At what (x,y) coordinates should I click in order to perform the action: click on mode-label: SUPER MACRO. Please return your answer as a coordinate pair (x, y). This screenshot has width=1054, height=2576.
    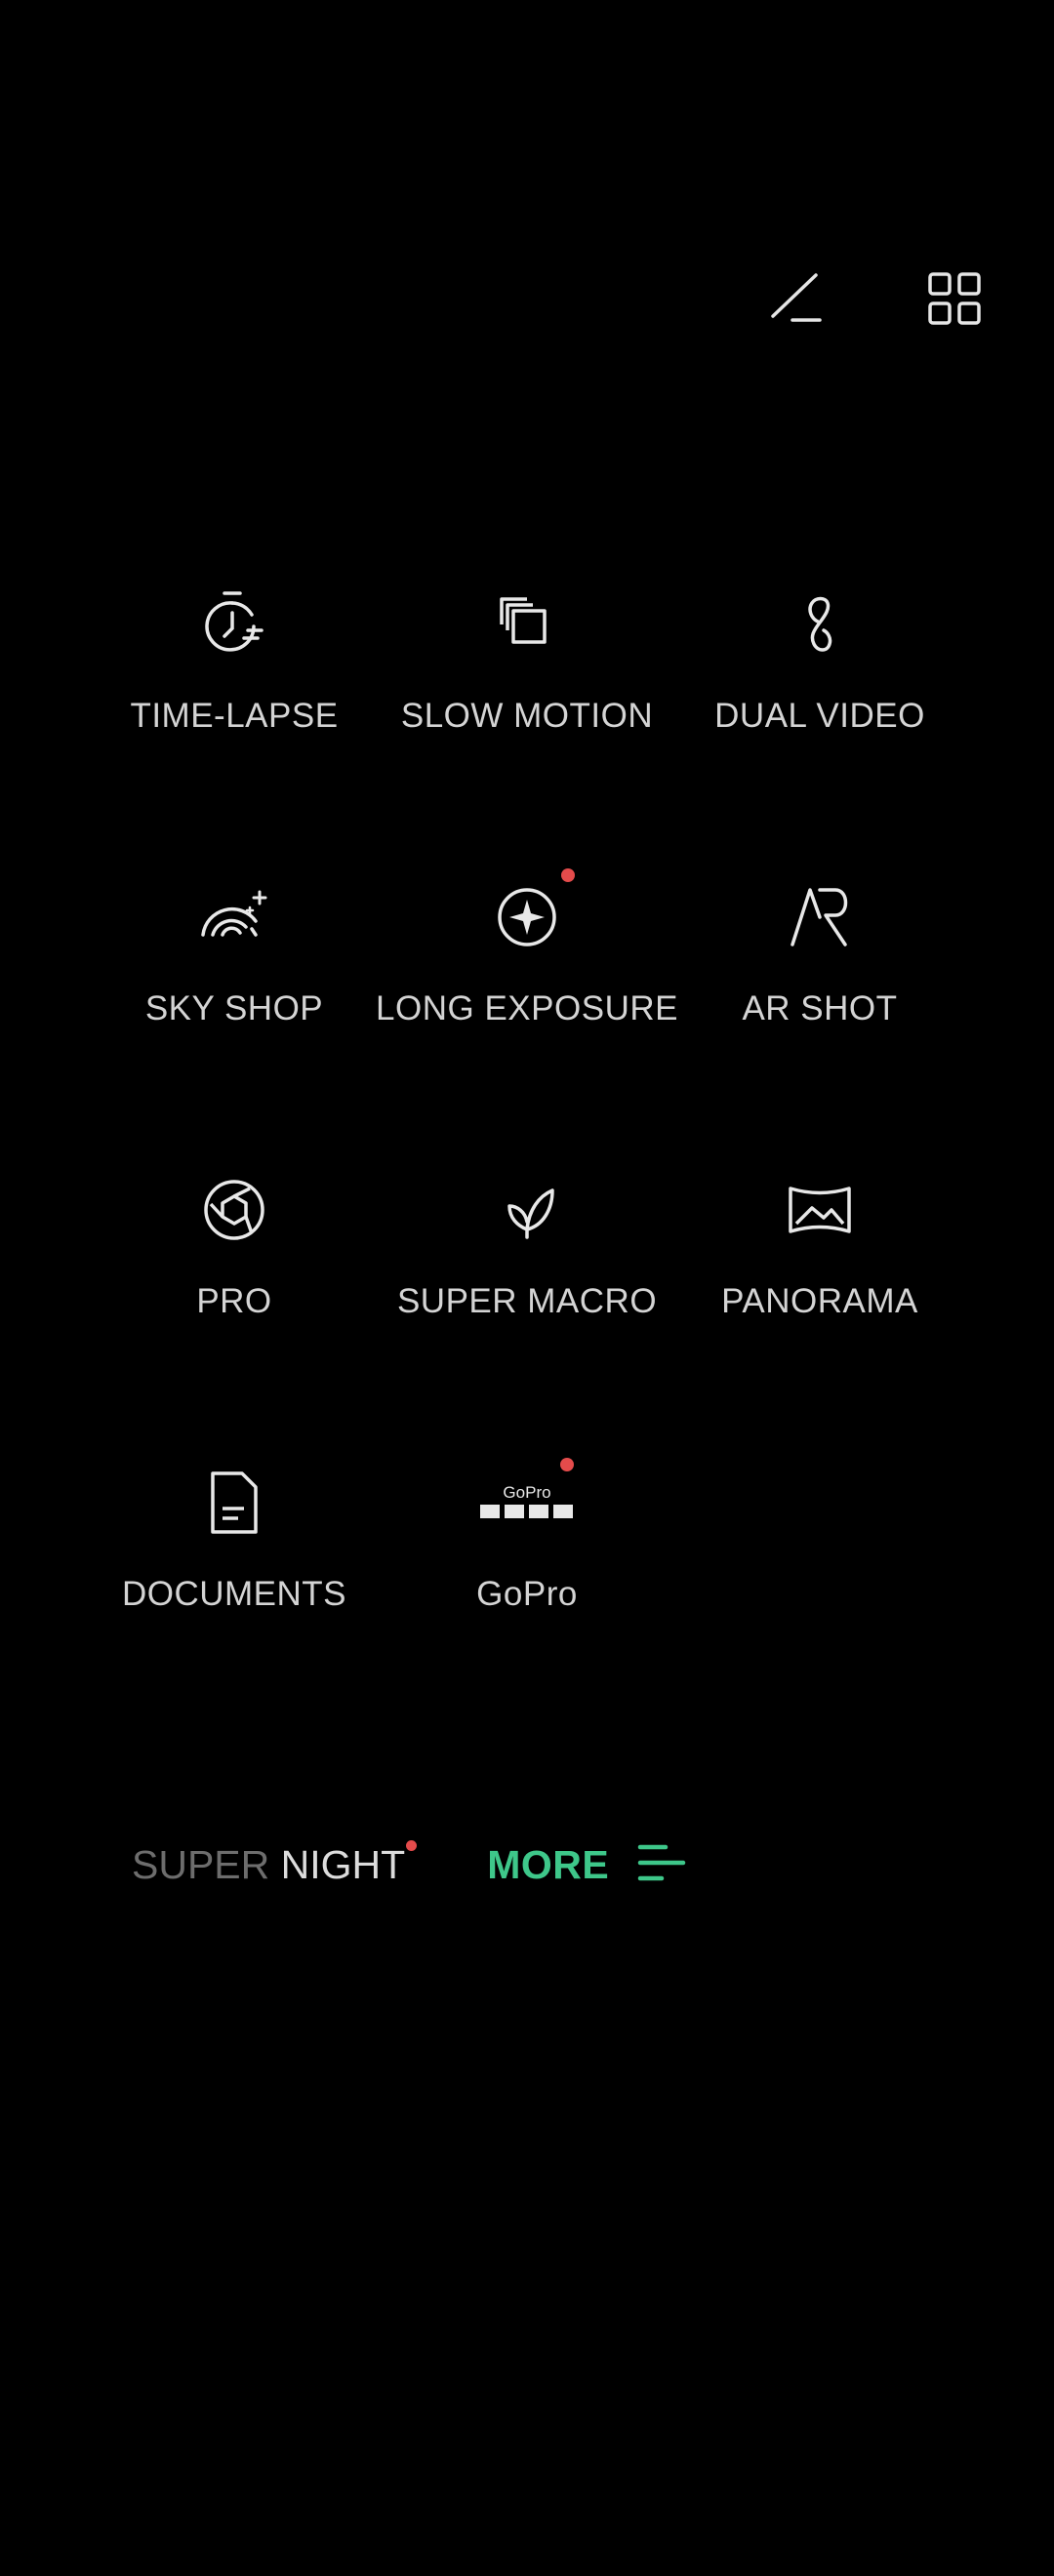
    Looking at the image, I should click on (527, 1301).